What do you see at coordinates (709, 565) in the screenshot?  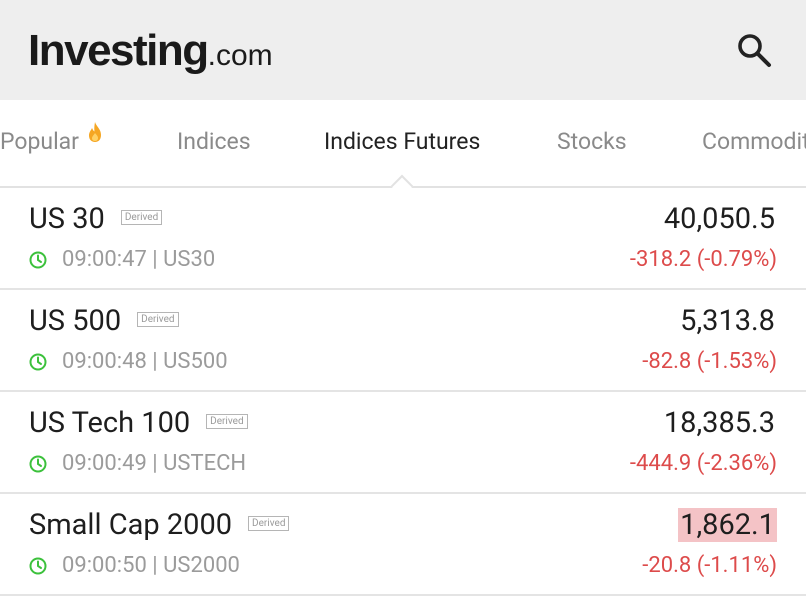 I see `price-change: -20.8 (-1.11%)` at bounding box center [709, 565].